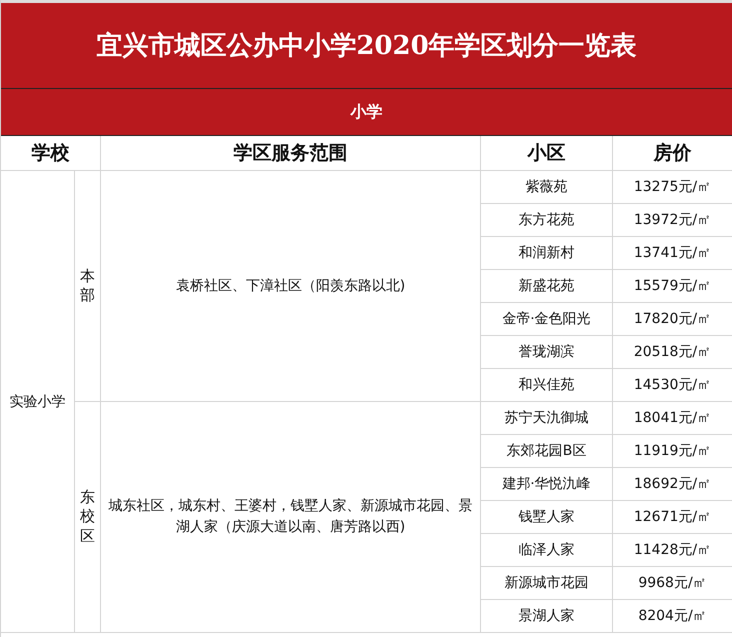 The image size is (732, 637). Describe the element at coordinates (366, 44) in the screenshot. I see `table-title: 宜兴市城区公办中小学2020年学区划分一览表` at that location.